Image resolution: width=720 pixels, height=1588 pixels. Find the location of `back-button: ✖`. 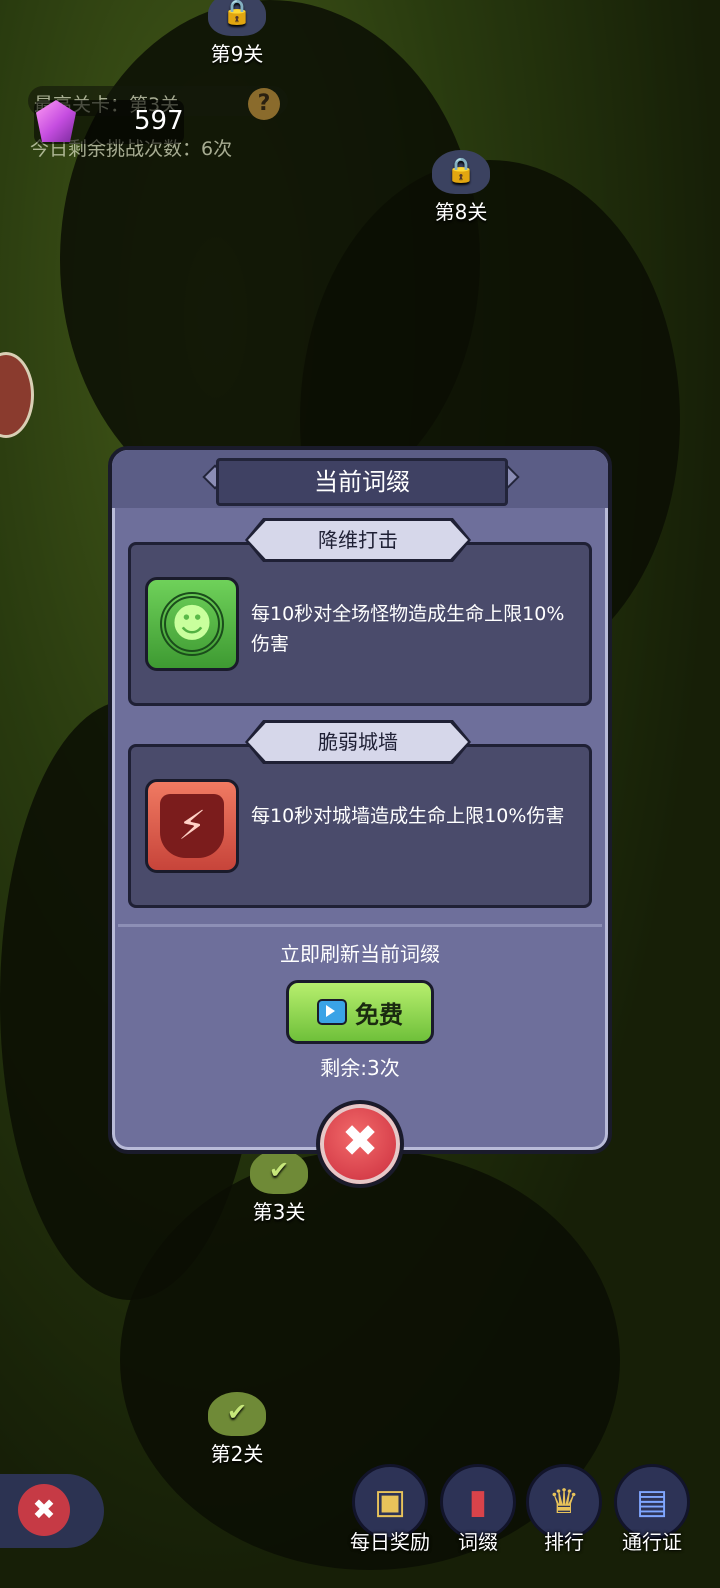

back-button: ✖ is located at coordinates (52, 1511).